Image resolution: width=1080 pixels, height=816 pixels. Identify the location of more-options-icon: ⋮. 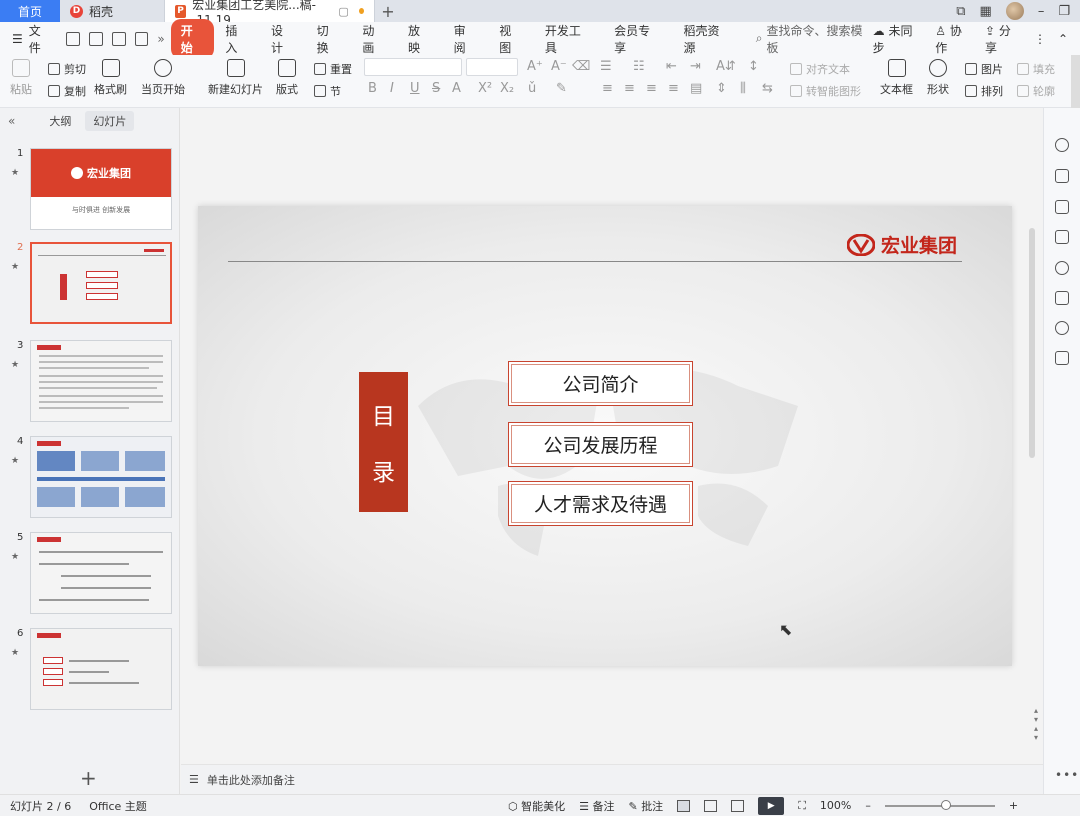
(1040, 39).